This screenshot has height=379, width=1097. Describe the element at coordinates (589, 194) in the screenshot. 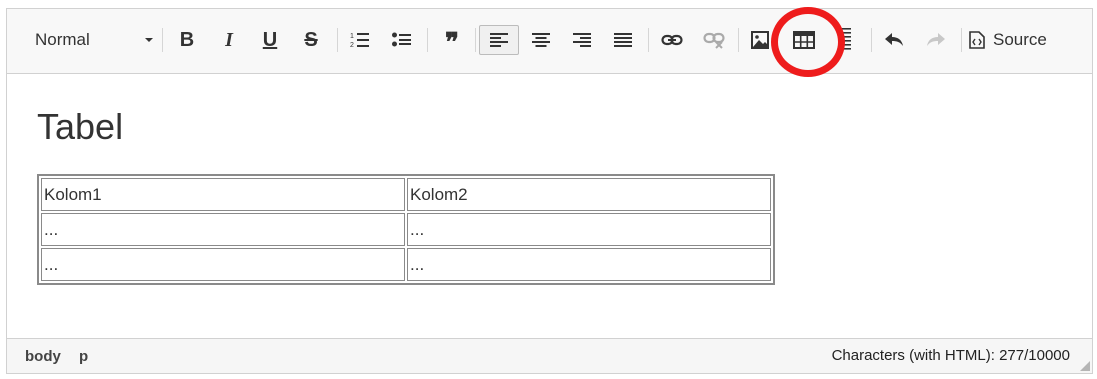

I see `table-cell: Kolom2` at that location.